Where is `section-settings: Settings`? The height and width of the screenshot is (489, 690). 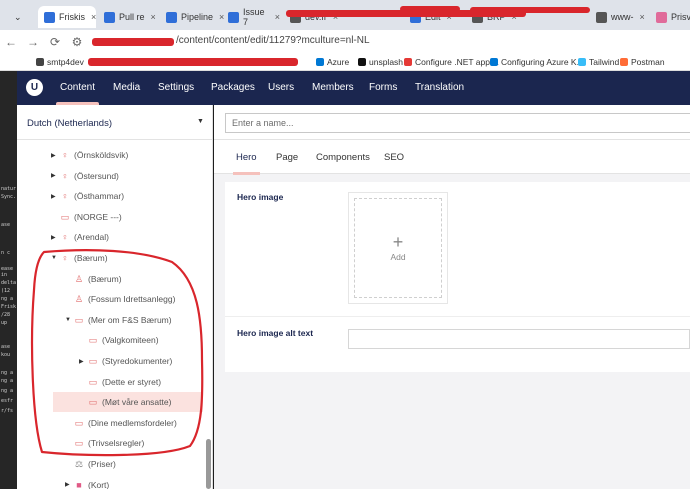 section-settings: Settings is located at coordinates (176, 87).